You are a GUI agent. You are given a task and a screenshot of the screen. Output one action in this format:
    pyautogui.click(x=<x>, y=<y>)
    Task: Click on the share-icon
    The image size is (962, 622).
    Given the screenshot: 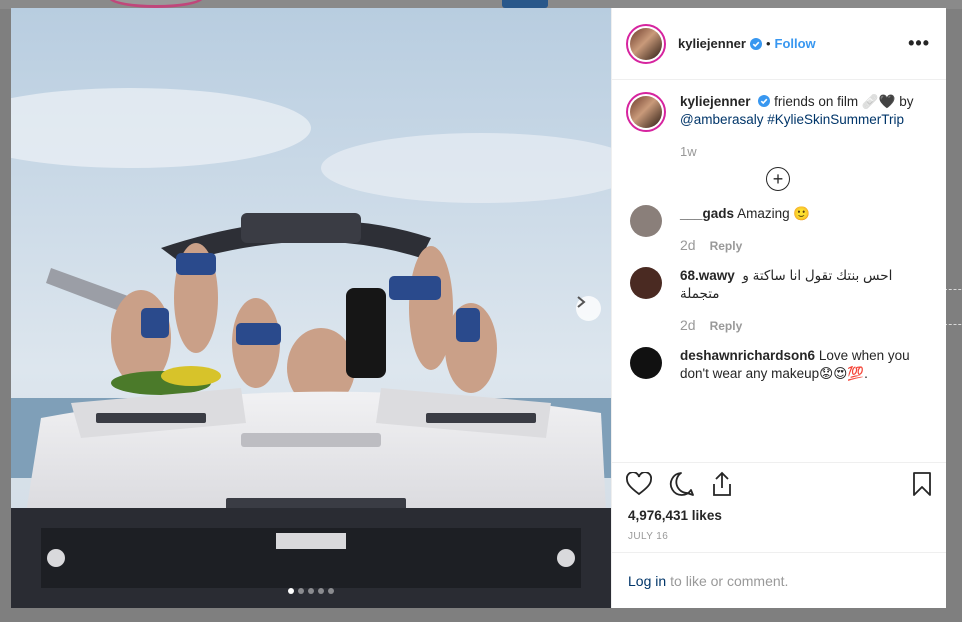 What is the action you would take?
    pyautogui.click(x=722, y=484)
    